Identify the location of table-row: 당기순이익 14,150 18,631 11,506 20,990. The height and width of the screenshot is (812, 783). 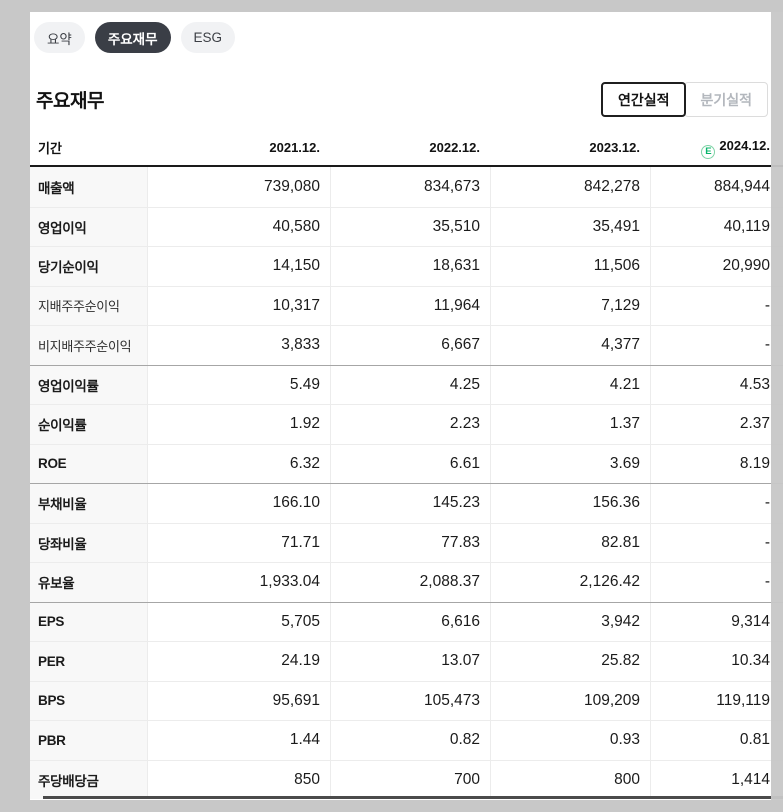
(406, 266).